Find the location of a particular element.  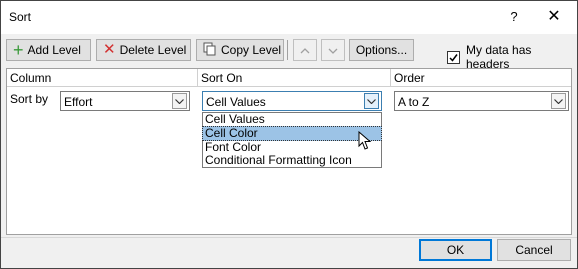

checkmark-icon is located at coordinates (453, 57).